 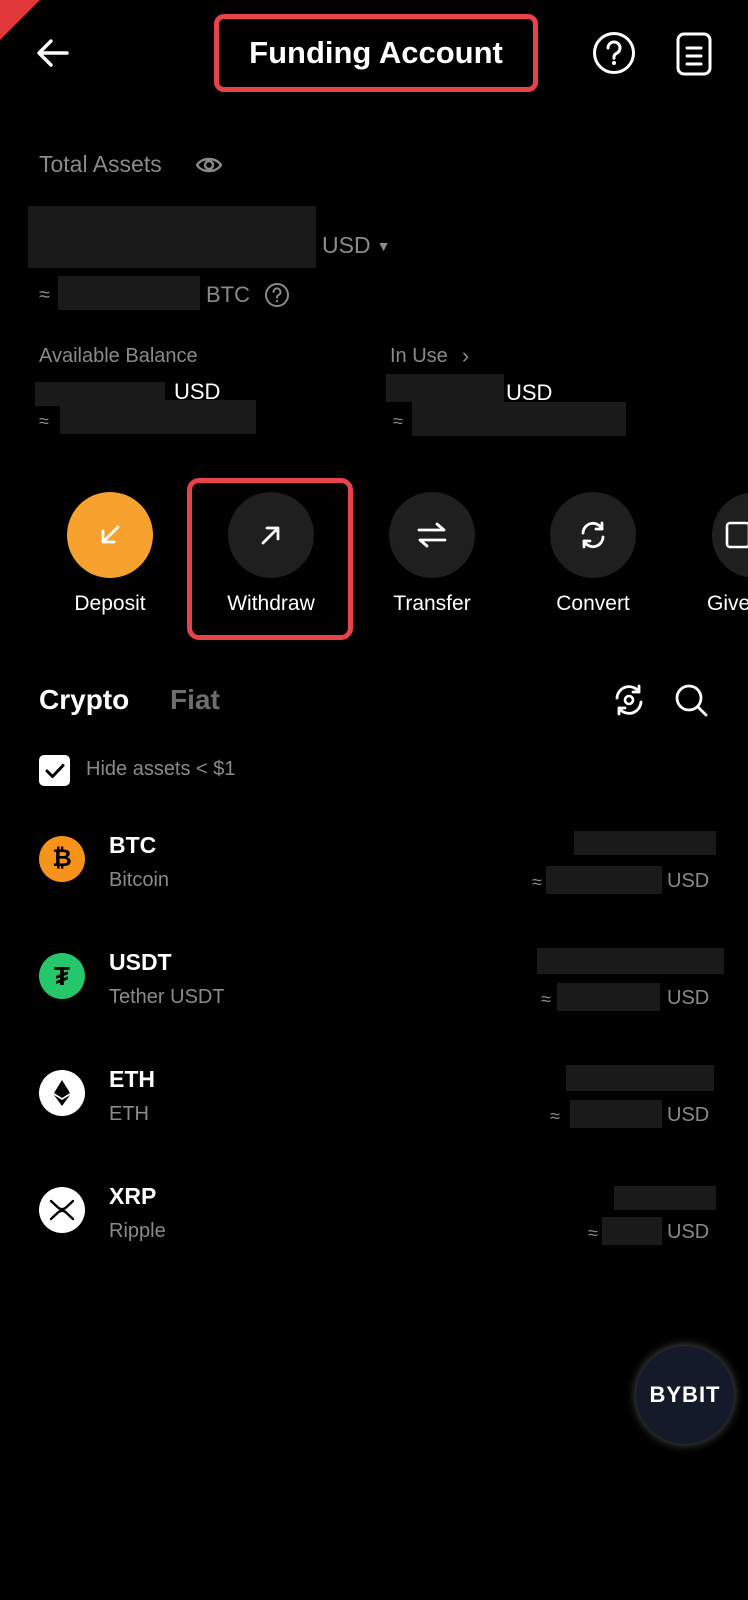 What do you see at coordinates (374, 1099) in the screenshot?
I see `asset-row-eth: ETH ETH ≈ USD` at bounding box center [374, 1099].